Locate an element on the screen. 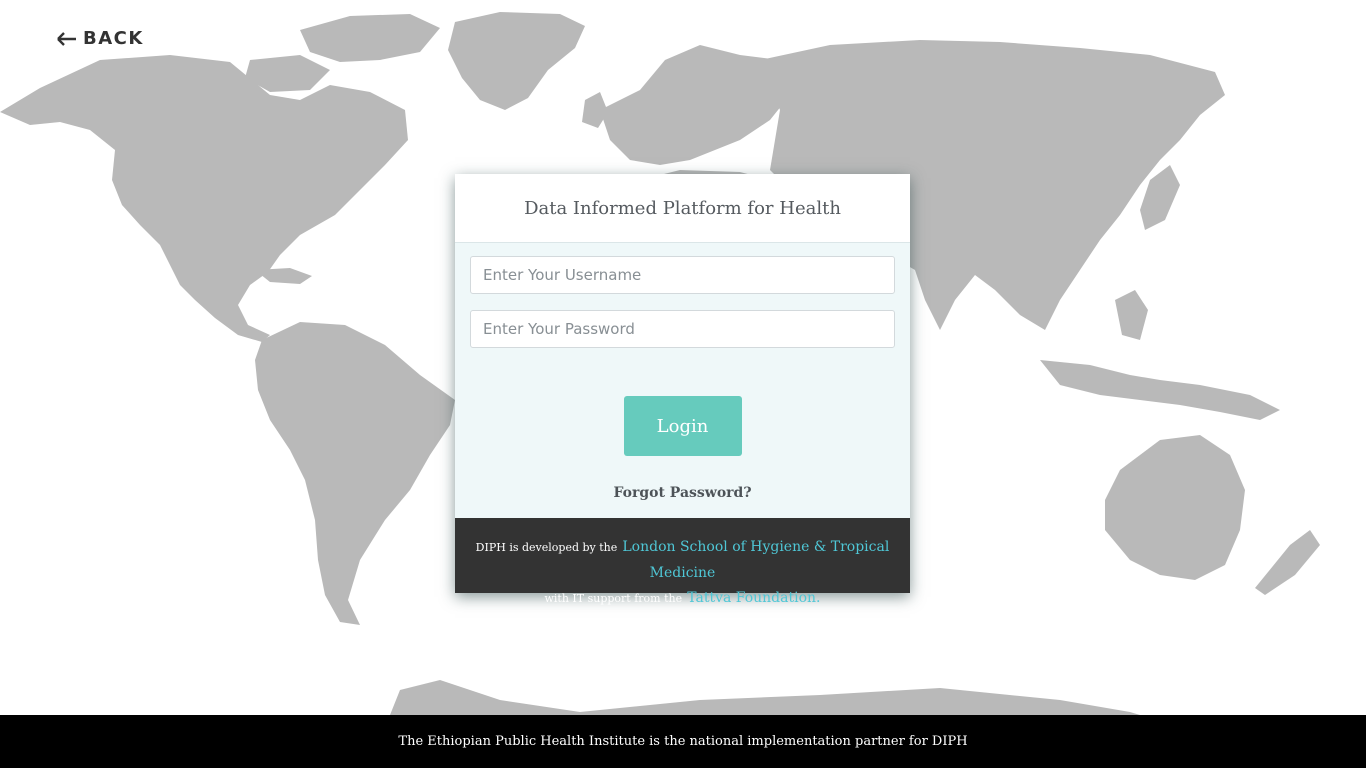 This screenshot has width=1366, height=768. login-card-header: Data Informed Platform for Health is located at coordinates (682, 208).